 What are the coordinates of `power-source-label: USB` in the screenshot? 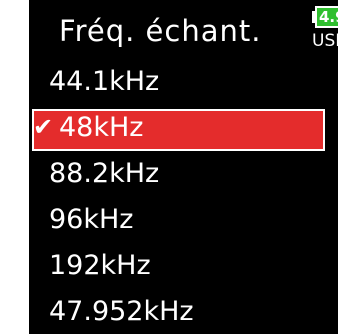 It's located at (325, 41).